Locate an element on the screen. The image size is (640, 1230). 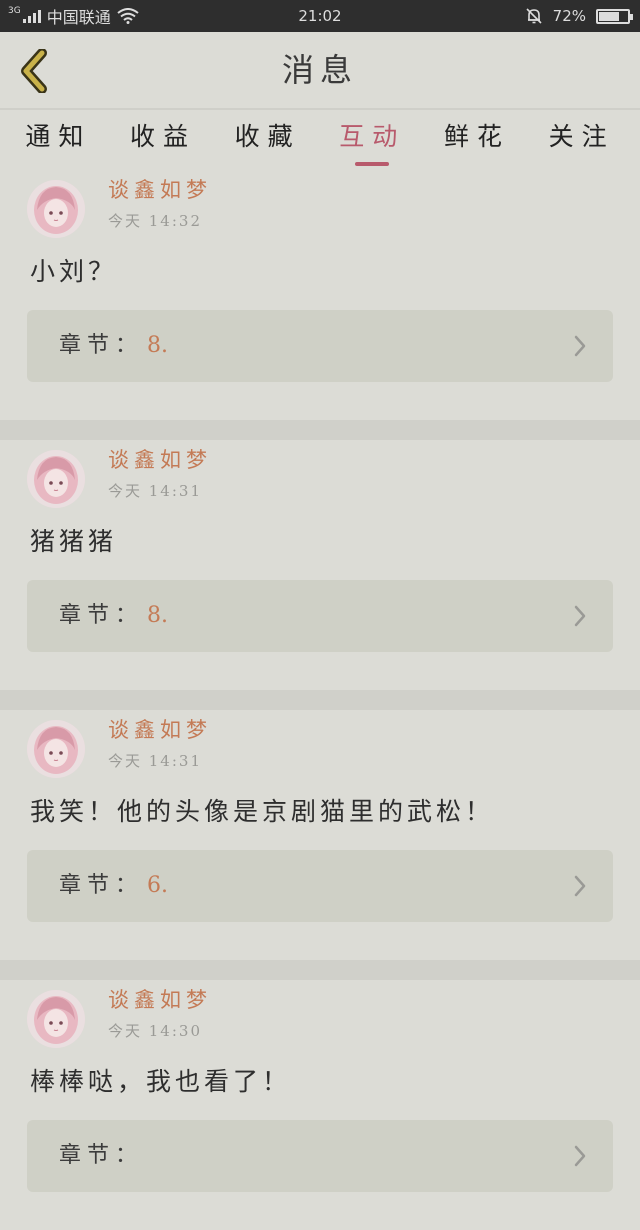
message-time: 今天 14:30 is located at coordinates (155, 1031).